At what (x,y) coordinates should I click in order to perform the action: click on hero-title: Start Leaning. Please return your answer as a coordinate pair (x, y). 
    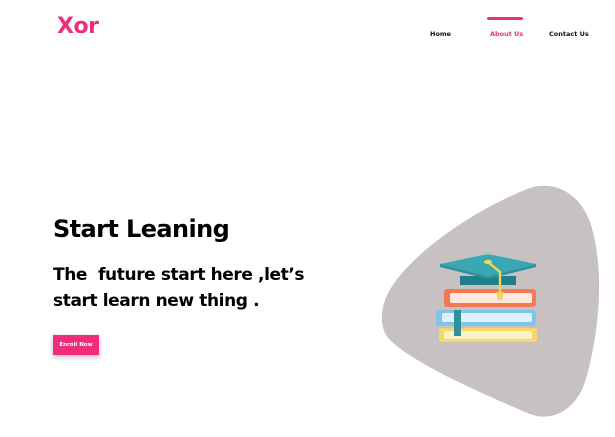
    Looking at the image, I should click on (141, 229).